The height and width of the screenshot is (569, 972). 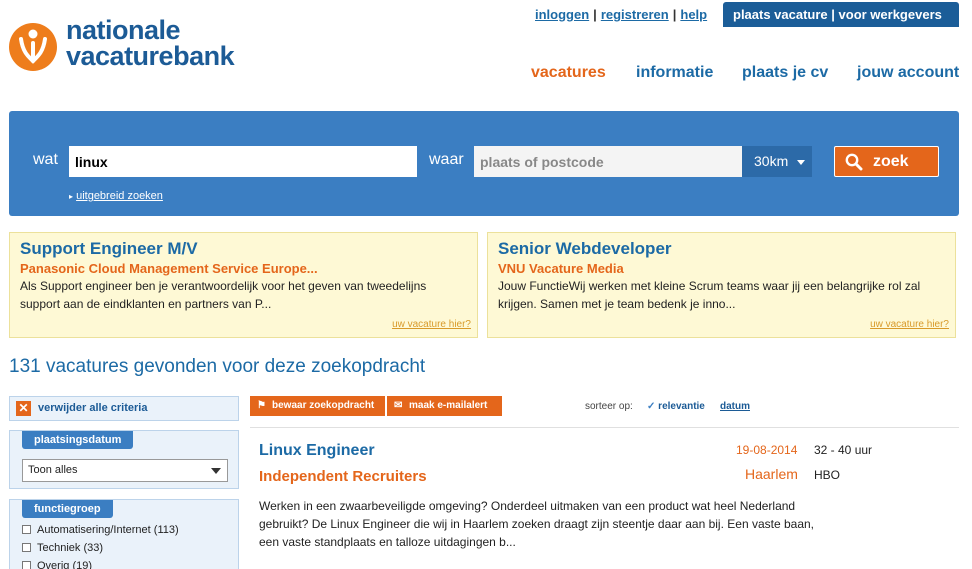 I want to click on logo-wordmark: nationale vacaturebank, so click(x=150, y=43).